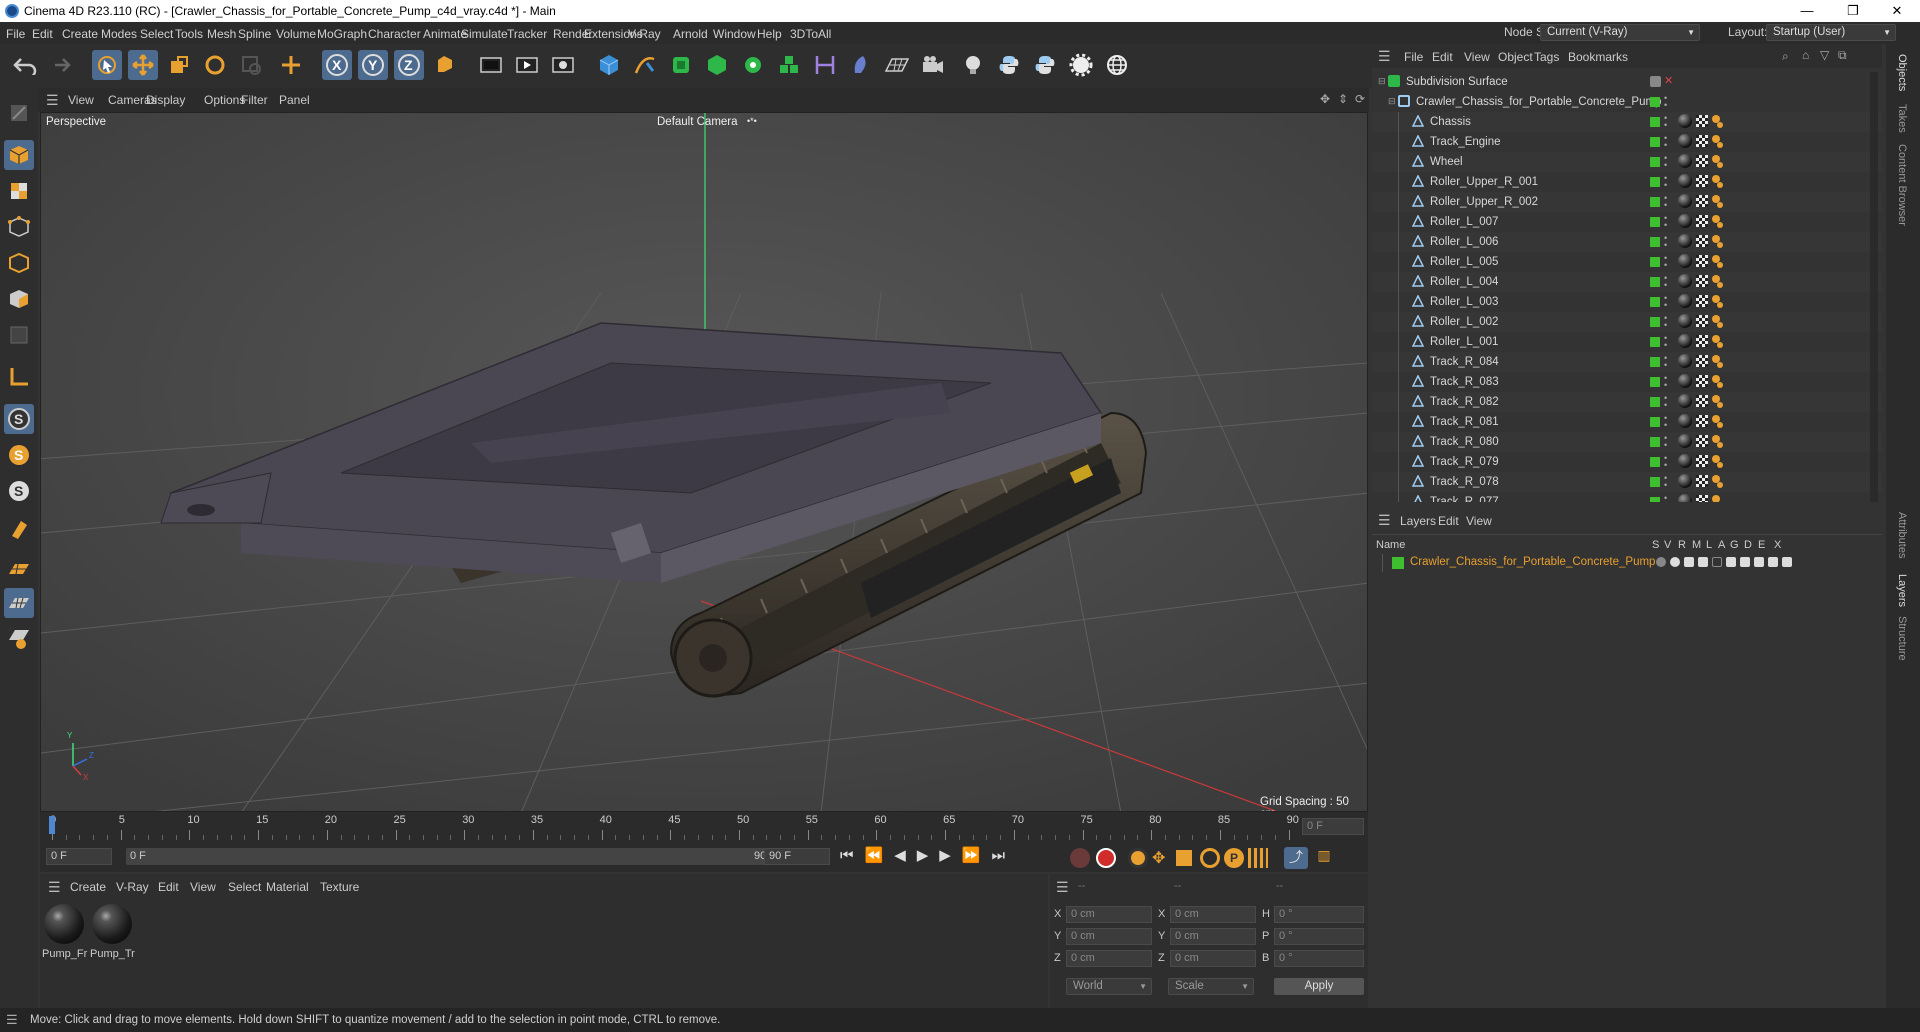  Describe the element at coordinates (1627, 482) in the screenshot. I see `object-row-track-r-078: Track_R_078 • •` at that location.